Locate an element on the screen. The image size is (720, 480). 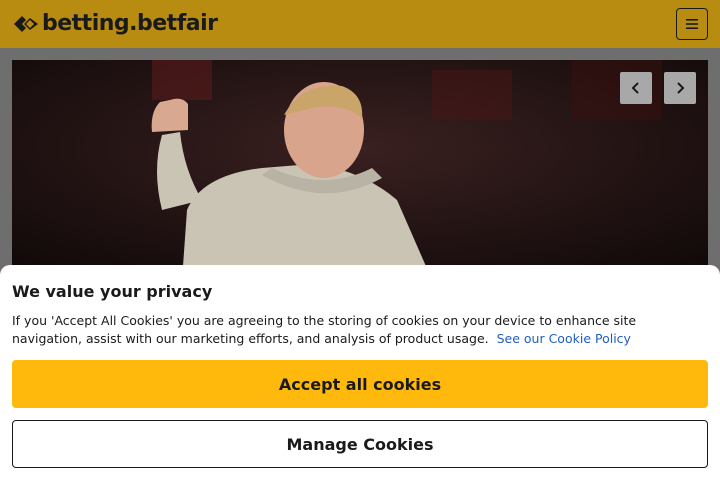
hamburger-icon is located at coordinates (692, 24).